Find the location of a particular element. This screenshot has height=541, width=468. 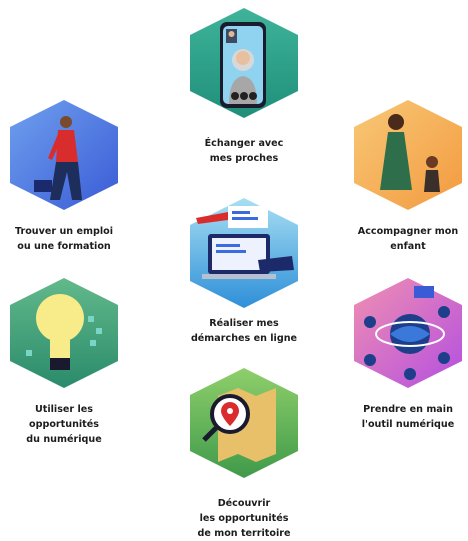

caption-line: enfant is located at coordinates (408, 246).